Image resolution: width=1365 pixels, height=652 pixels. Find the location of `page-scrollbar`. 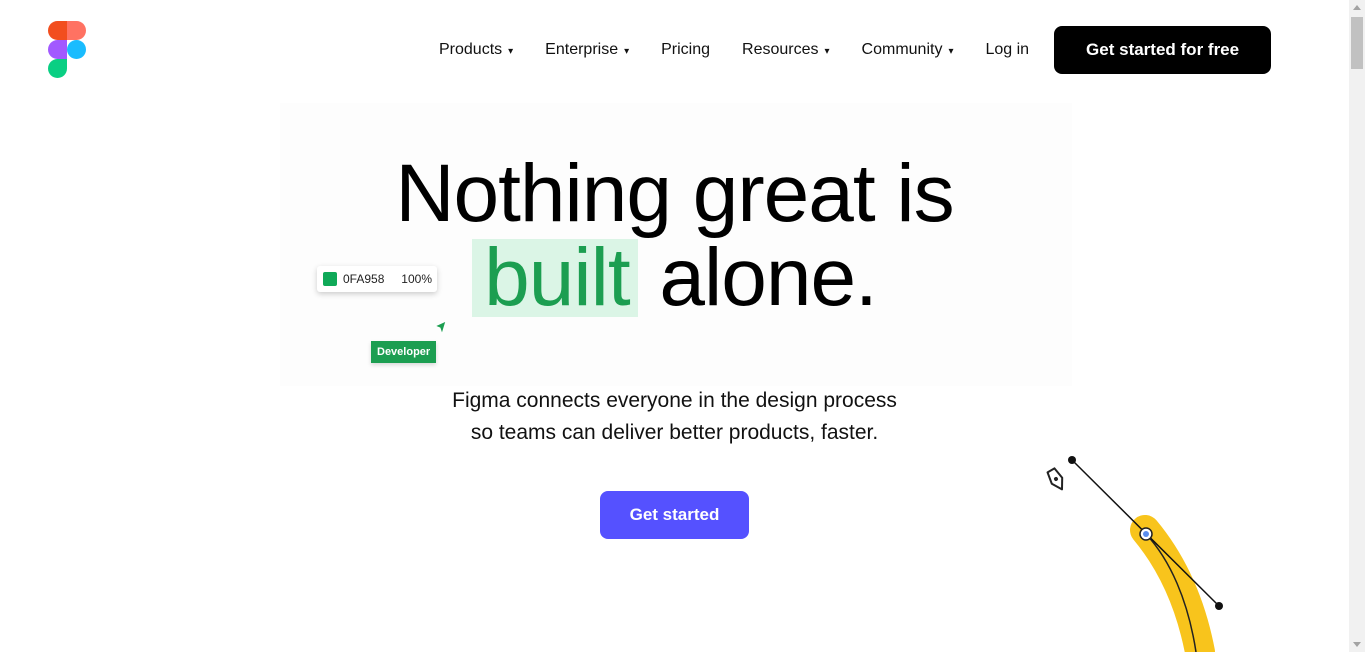

page-scrollbar is located at coordinates (1357, 326).